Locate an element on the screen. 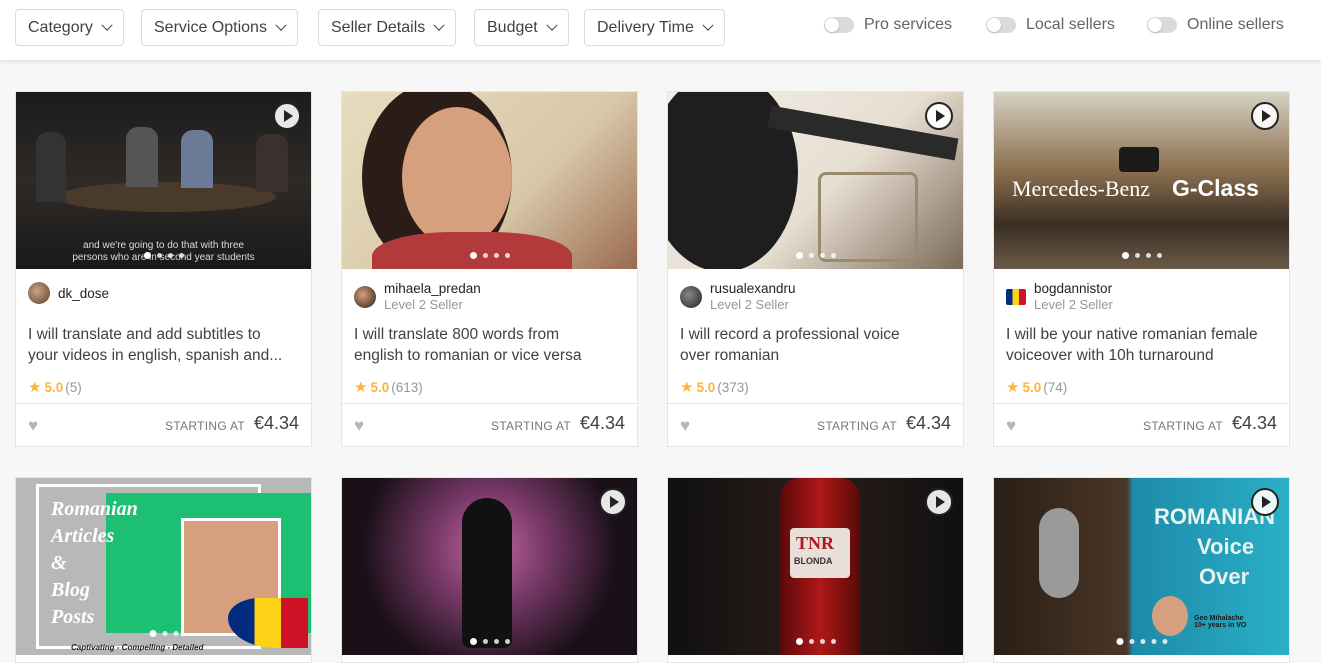  seller-info: dk_dose is located at coordinates (68, 293).